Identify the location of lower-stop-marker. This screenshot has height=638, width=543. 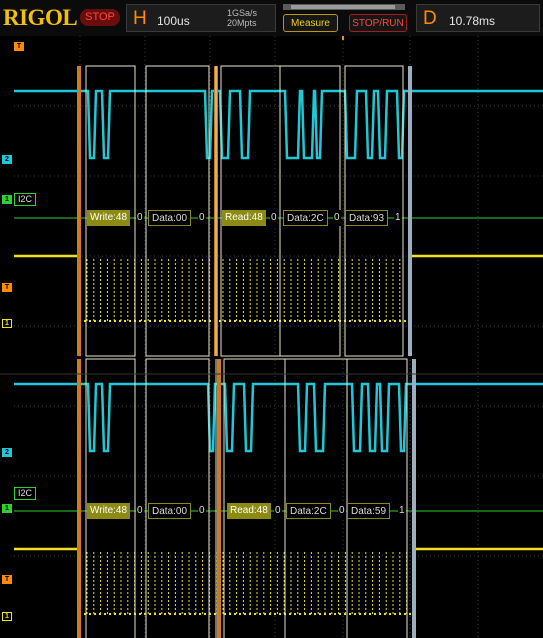
(414, 498).